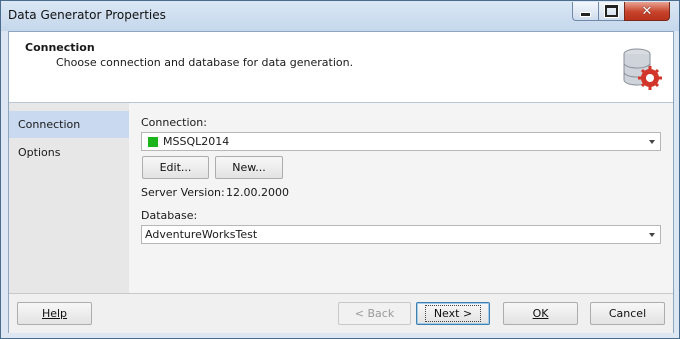  I want to click on cancel-label: Cancel, so click(627, 313).